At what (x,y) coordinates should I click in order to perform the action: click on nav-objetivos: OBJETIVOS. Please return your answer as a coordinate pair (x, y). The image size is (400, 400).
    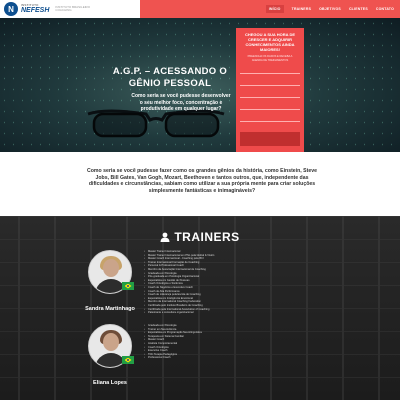
    Looking at the image, I should click on (330, 9).